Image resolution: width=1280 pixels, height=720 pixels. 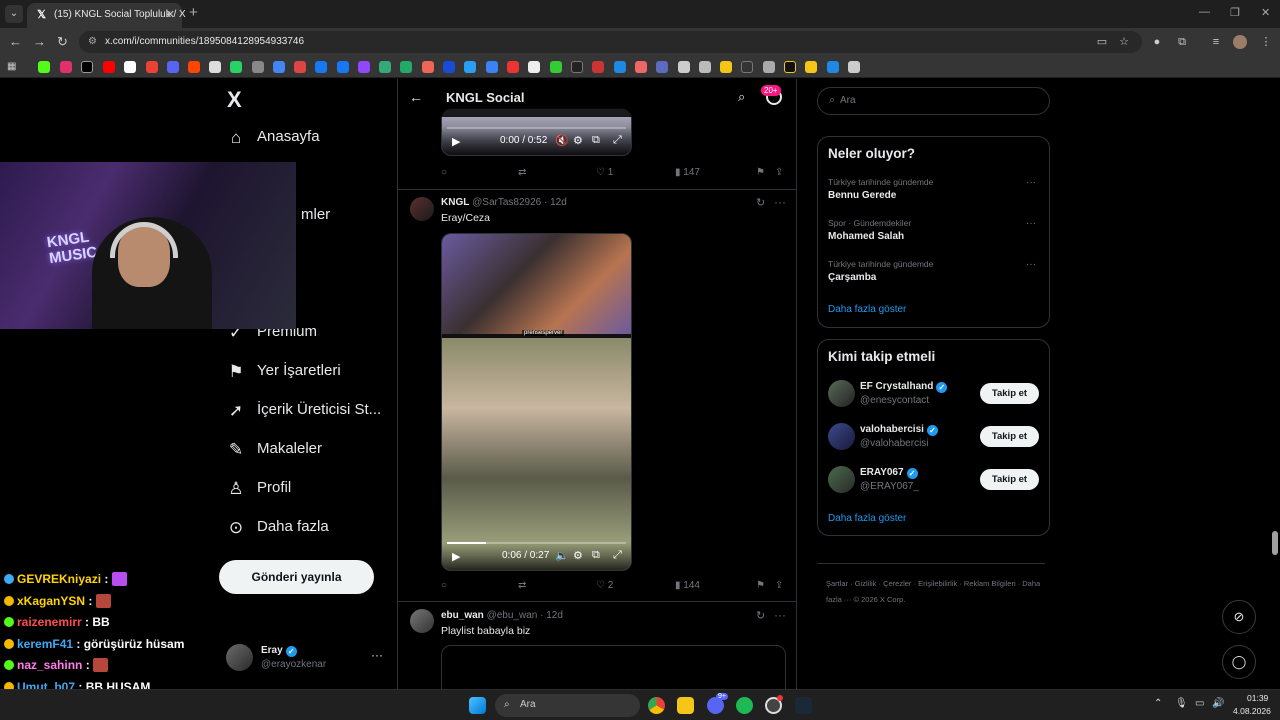 What do you see at coordinates (1182, 42) in the screenshot?
I see `extensions-puzzle-icon: ⧉` at bounding box center [1182, 42].